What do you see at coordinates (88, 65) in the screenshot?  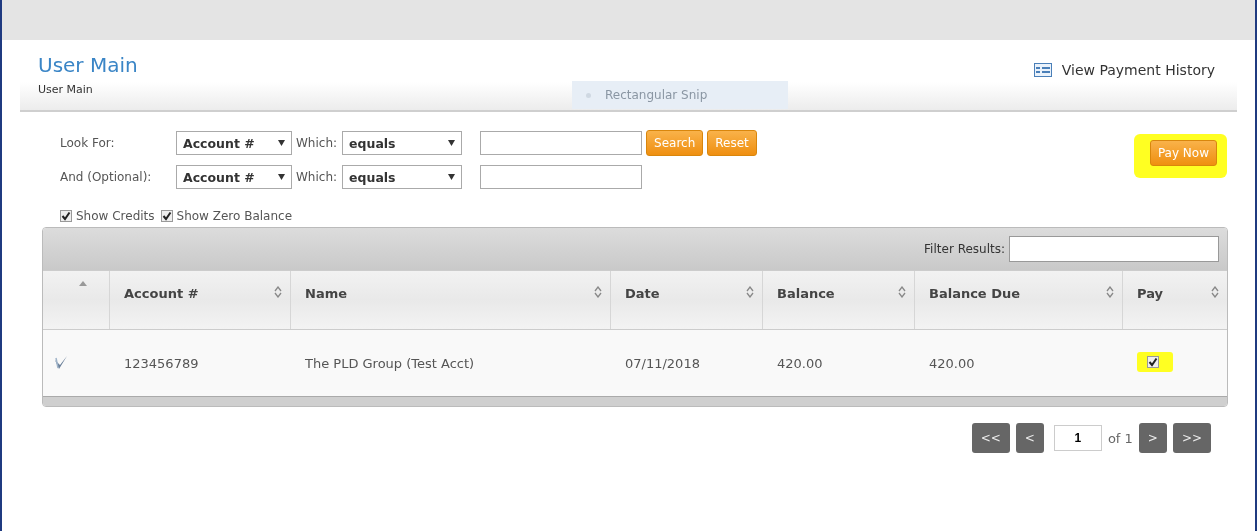 I see `page-title: User Main` at bounding box center [88, 65].